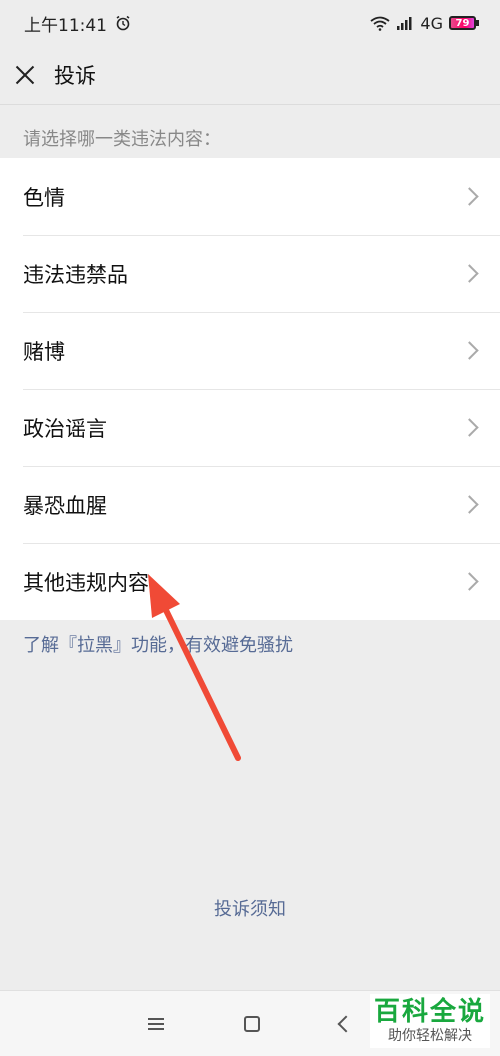 The height and width of the screenshot is (1056, 500). Describe the element at coordinates (250, 273) in the screenshot. I see `list-item-illegal-goods: 违法违禁品` at that location.